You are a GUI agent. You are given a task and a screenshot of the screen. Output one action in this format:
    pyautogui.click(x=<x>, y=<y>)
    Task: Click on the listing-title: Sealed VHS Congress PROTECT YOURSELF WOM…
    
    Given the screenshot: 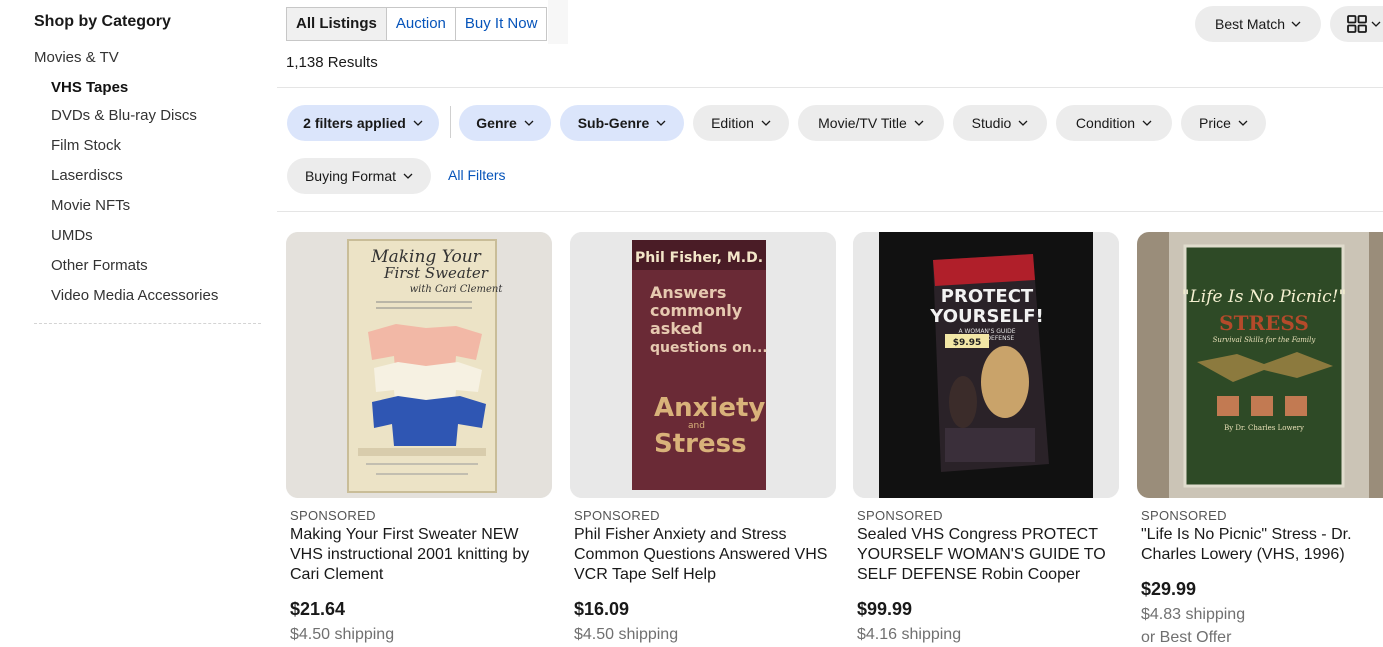 What is the action you would take?
    pyautogui.click(x=988, y=555)
    